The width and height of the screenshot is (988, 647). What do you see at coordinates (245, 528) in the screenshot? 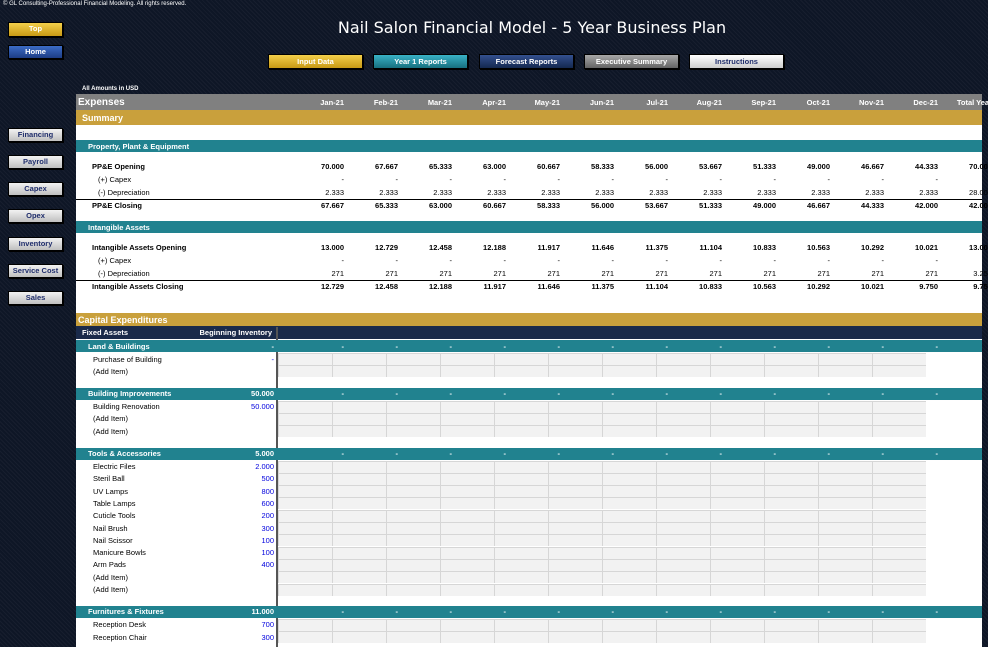
I see `item-value: 300` at bounding box center [245, 528].